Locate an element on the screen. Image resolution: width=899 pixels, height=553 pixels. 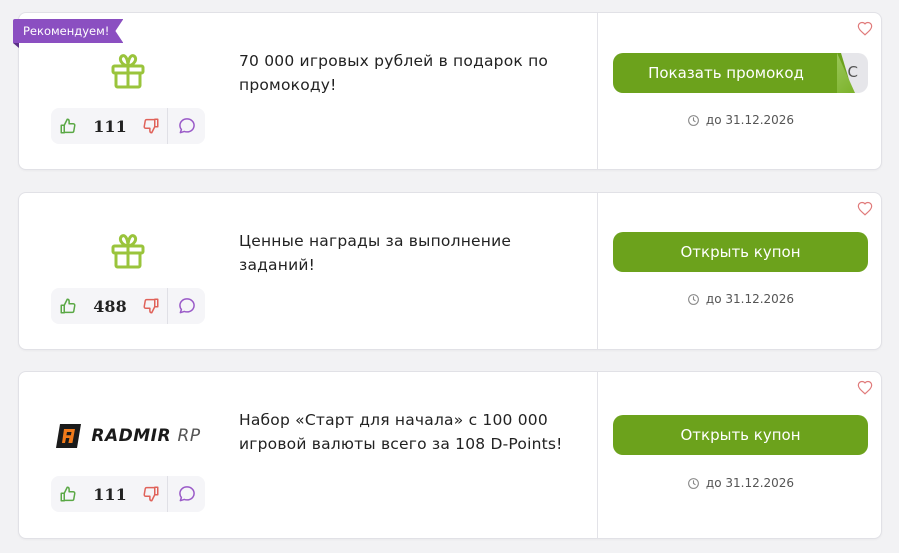
radmir-suffix: RP is located at coordinates (189, 436).